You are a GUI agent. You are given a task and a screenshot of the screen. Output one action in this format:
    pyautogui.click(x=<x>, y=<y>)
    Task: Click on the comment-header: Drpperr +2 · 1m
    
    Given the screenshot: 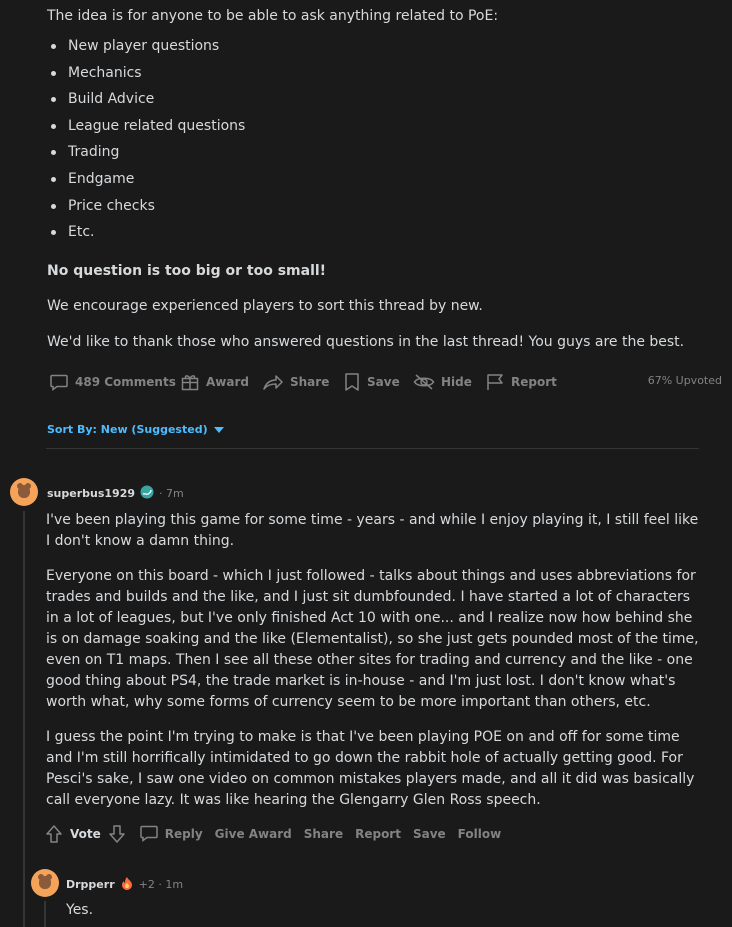 What is the action you would take?
    pyautogui.click(x=124, y=884)
    